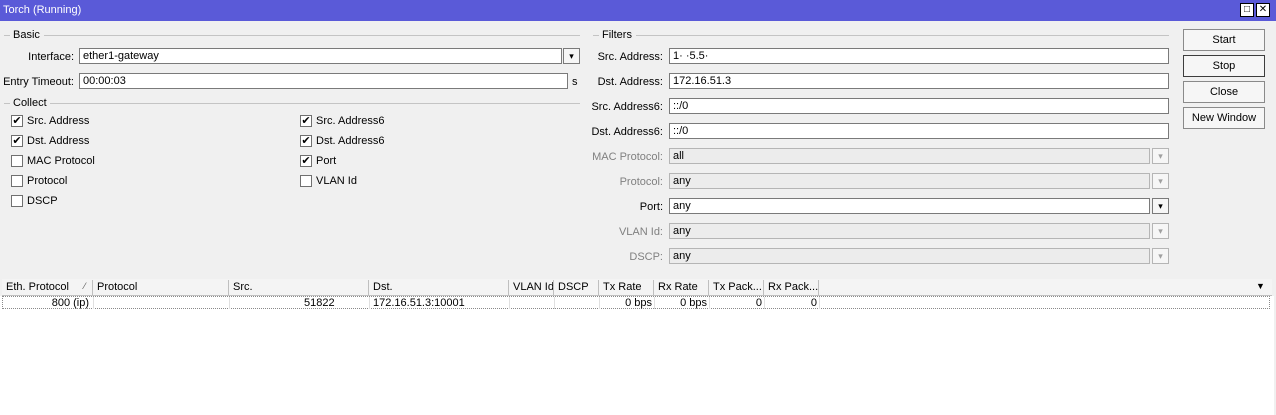 The height and width of the screenshot is (415, 1276). Describe the element at coordinates (1160, 256) in the screenshot. I see `dscp-dropdown-icon: ▾` at that location.